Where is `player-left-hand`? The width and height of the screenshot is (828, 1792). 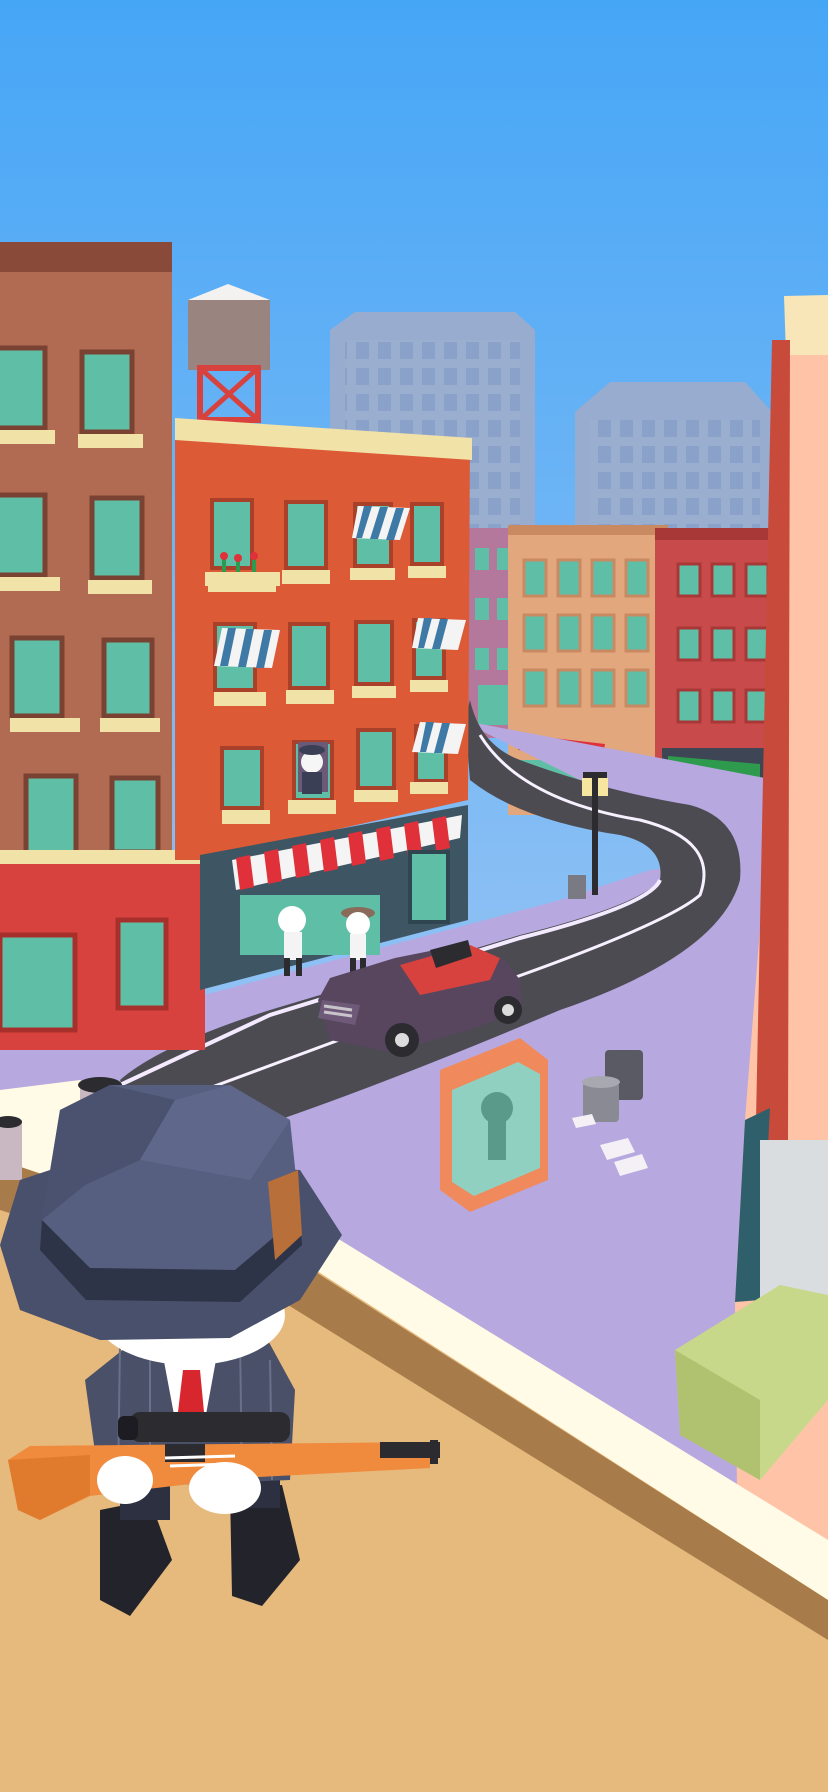 player-left-hand is located at coordinates (125, 1480).